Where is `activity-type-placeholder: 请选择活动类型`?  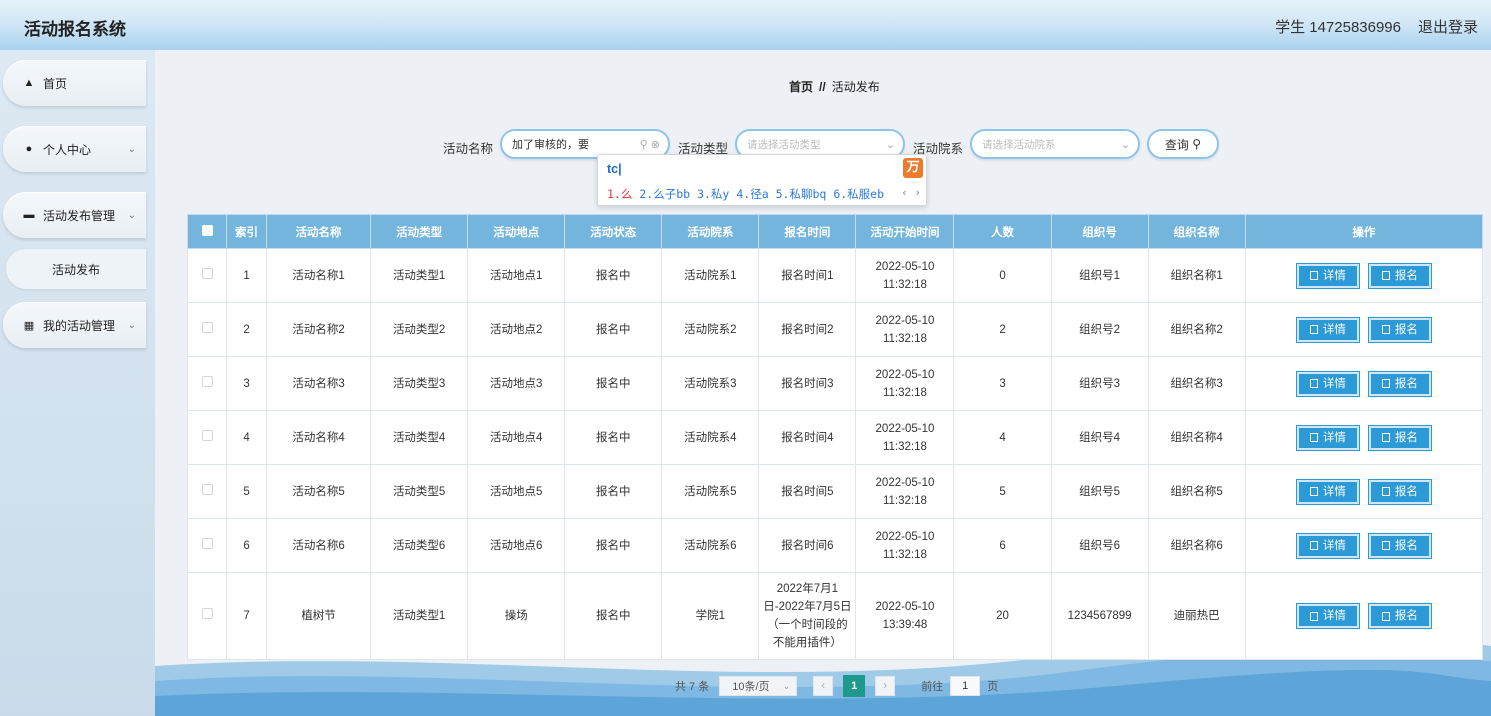 activity-type-placeholder: 请选择活动类型 is located at coordinates (784, 144).